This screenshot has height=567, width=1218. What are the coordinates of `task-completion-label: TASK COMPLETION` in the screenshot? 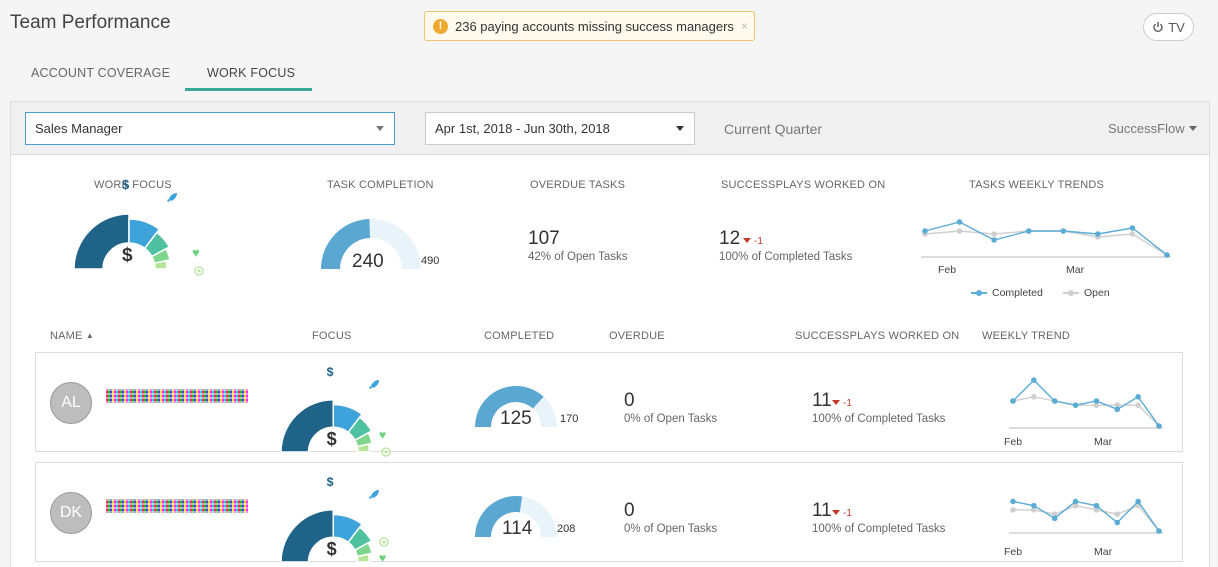 It's located at (380, 185).